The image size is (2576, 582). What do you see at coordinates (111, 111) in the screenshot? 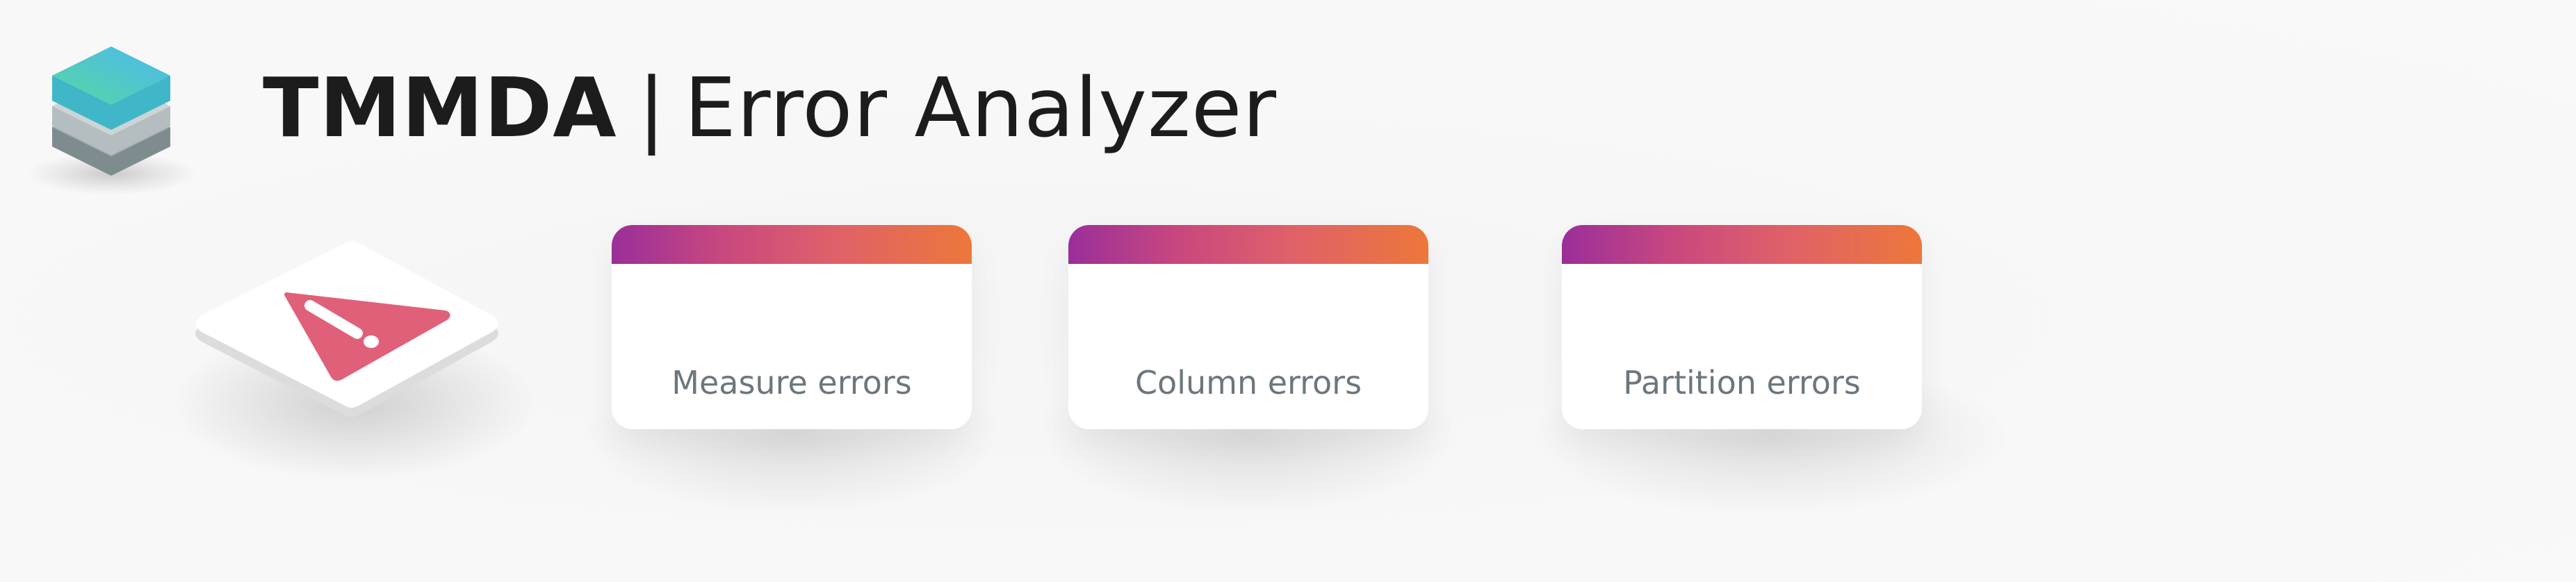
I see `layered-stack-icon` at bounding box center [111, 111].